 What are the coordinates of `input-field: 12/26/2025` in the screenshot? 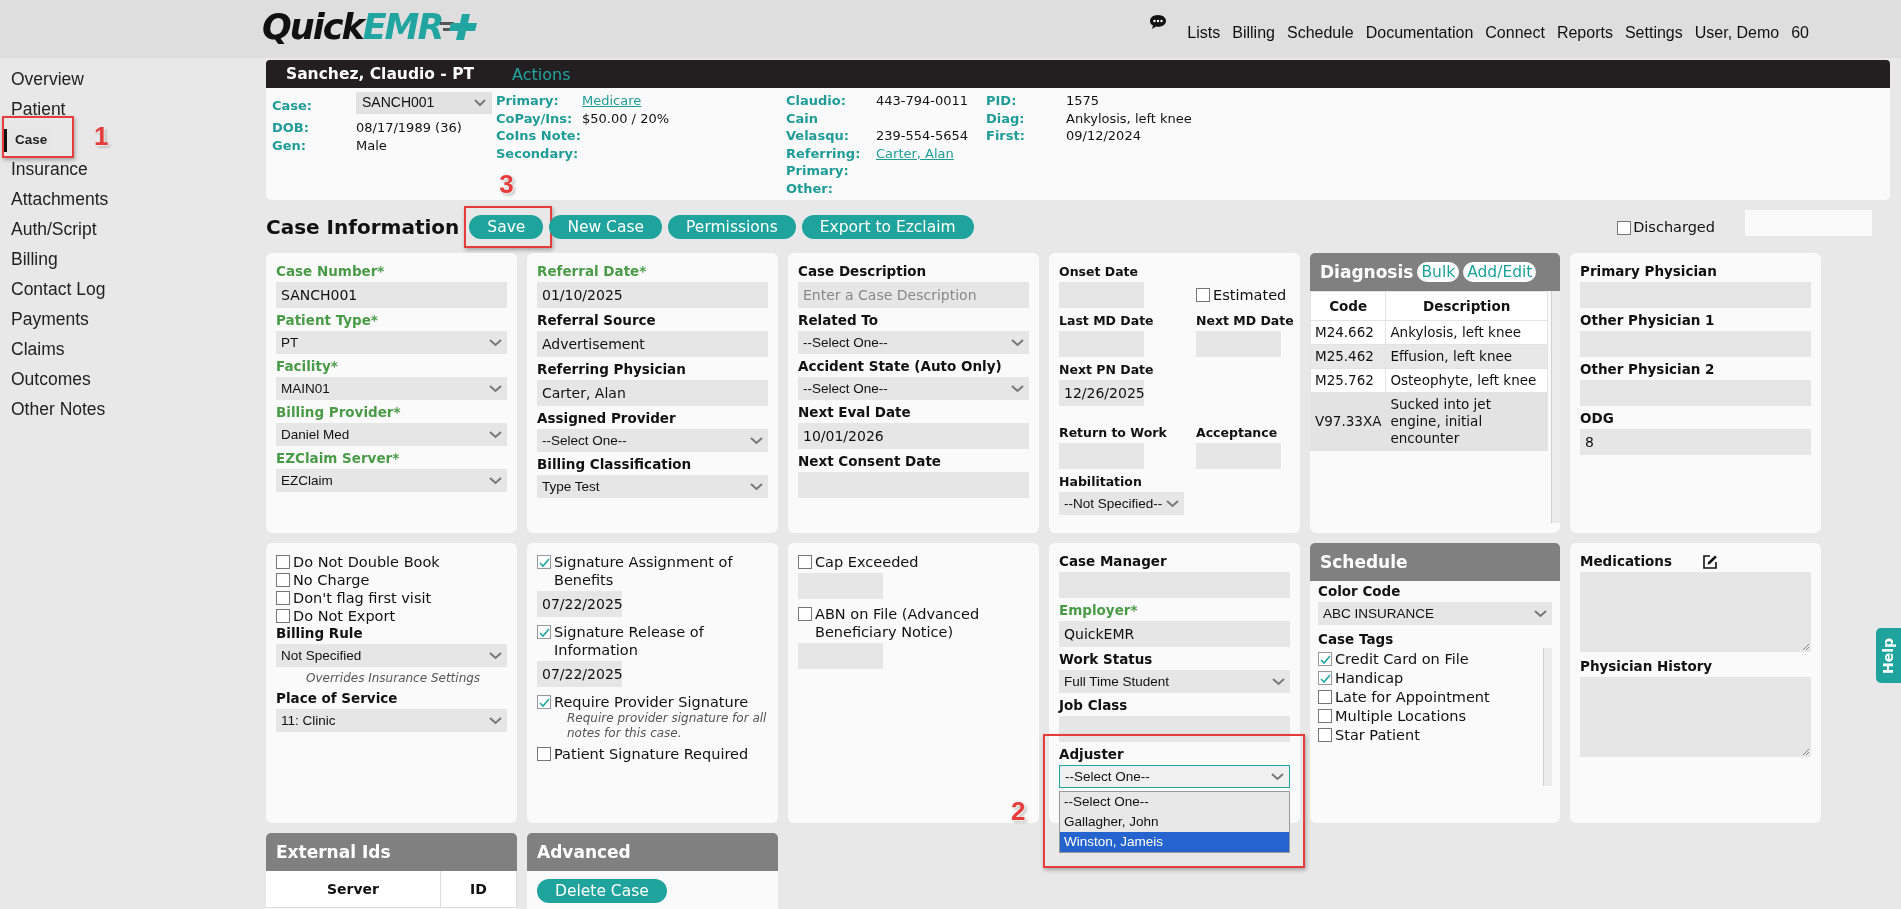 It's located at (1101, 393).